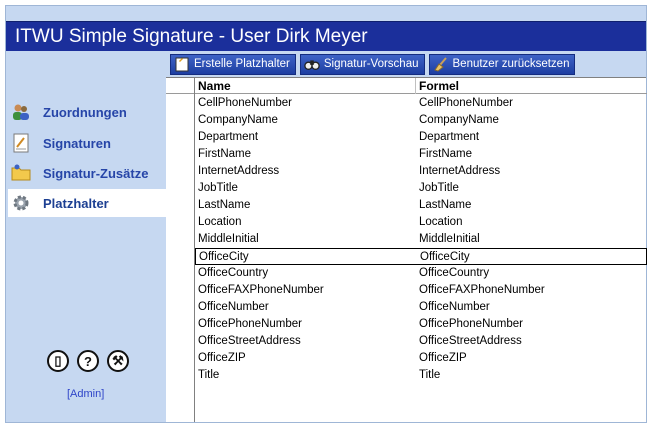 The width and height of the screenshot is (651, 426). I want to click on sidebar-item-label: Signaturen, so click(77, 143).